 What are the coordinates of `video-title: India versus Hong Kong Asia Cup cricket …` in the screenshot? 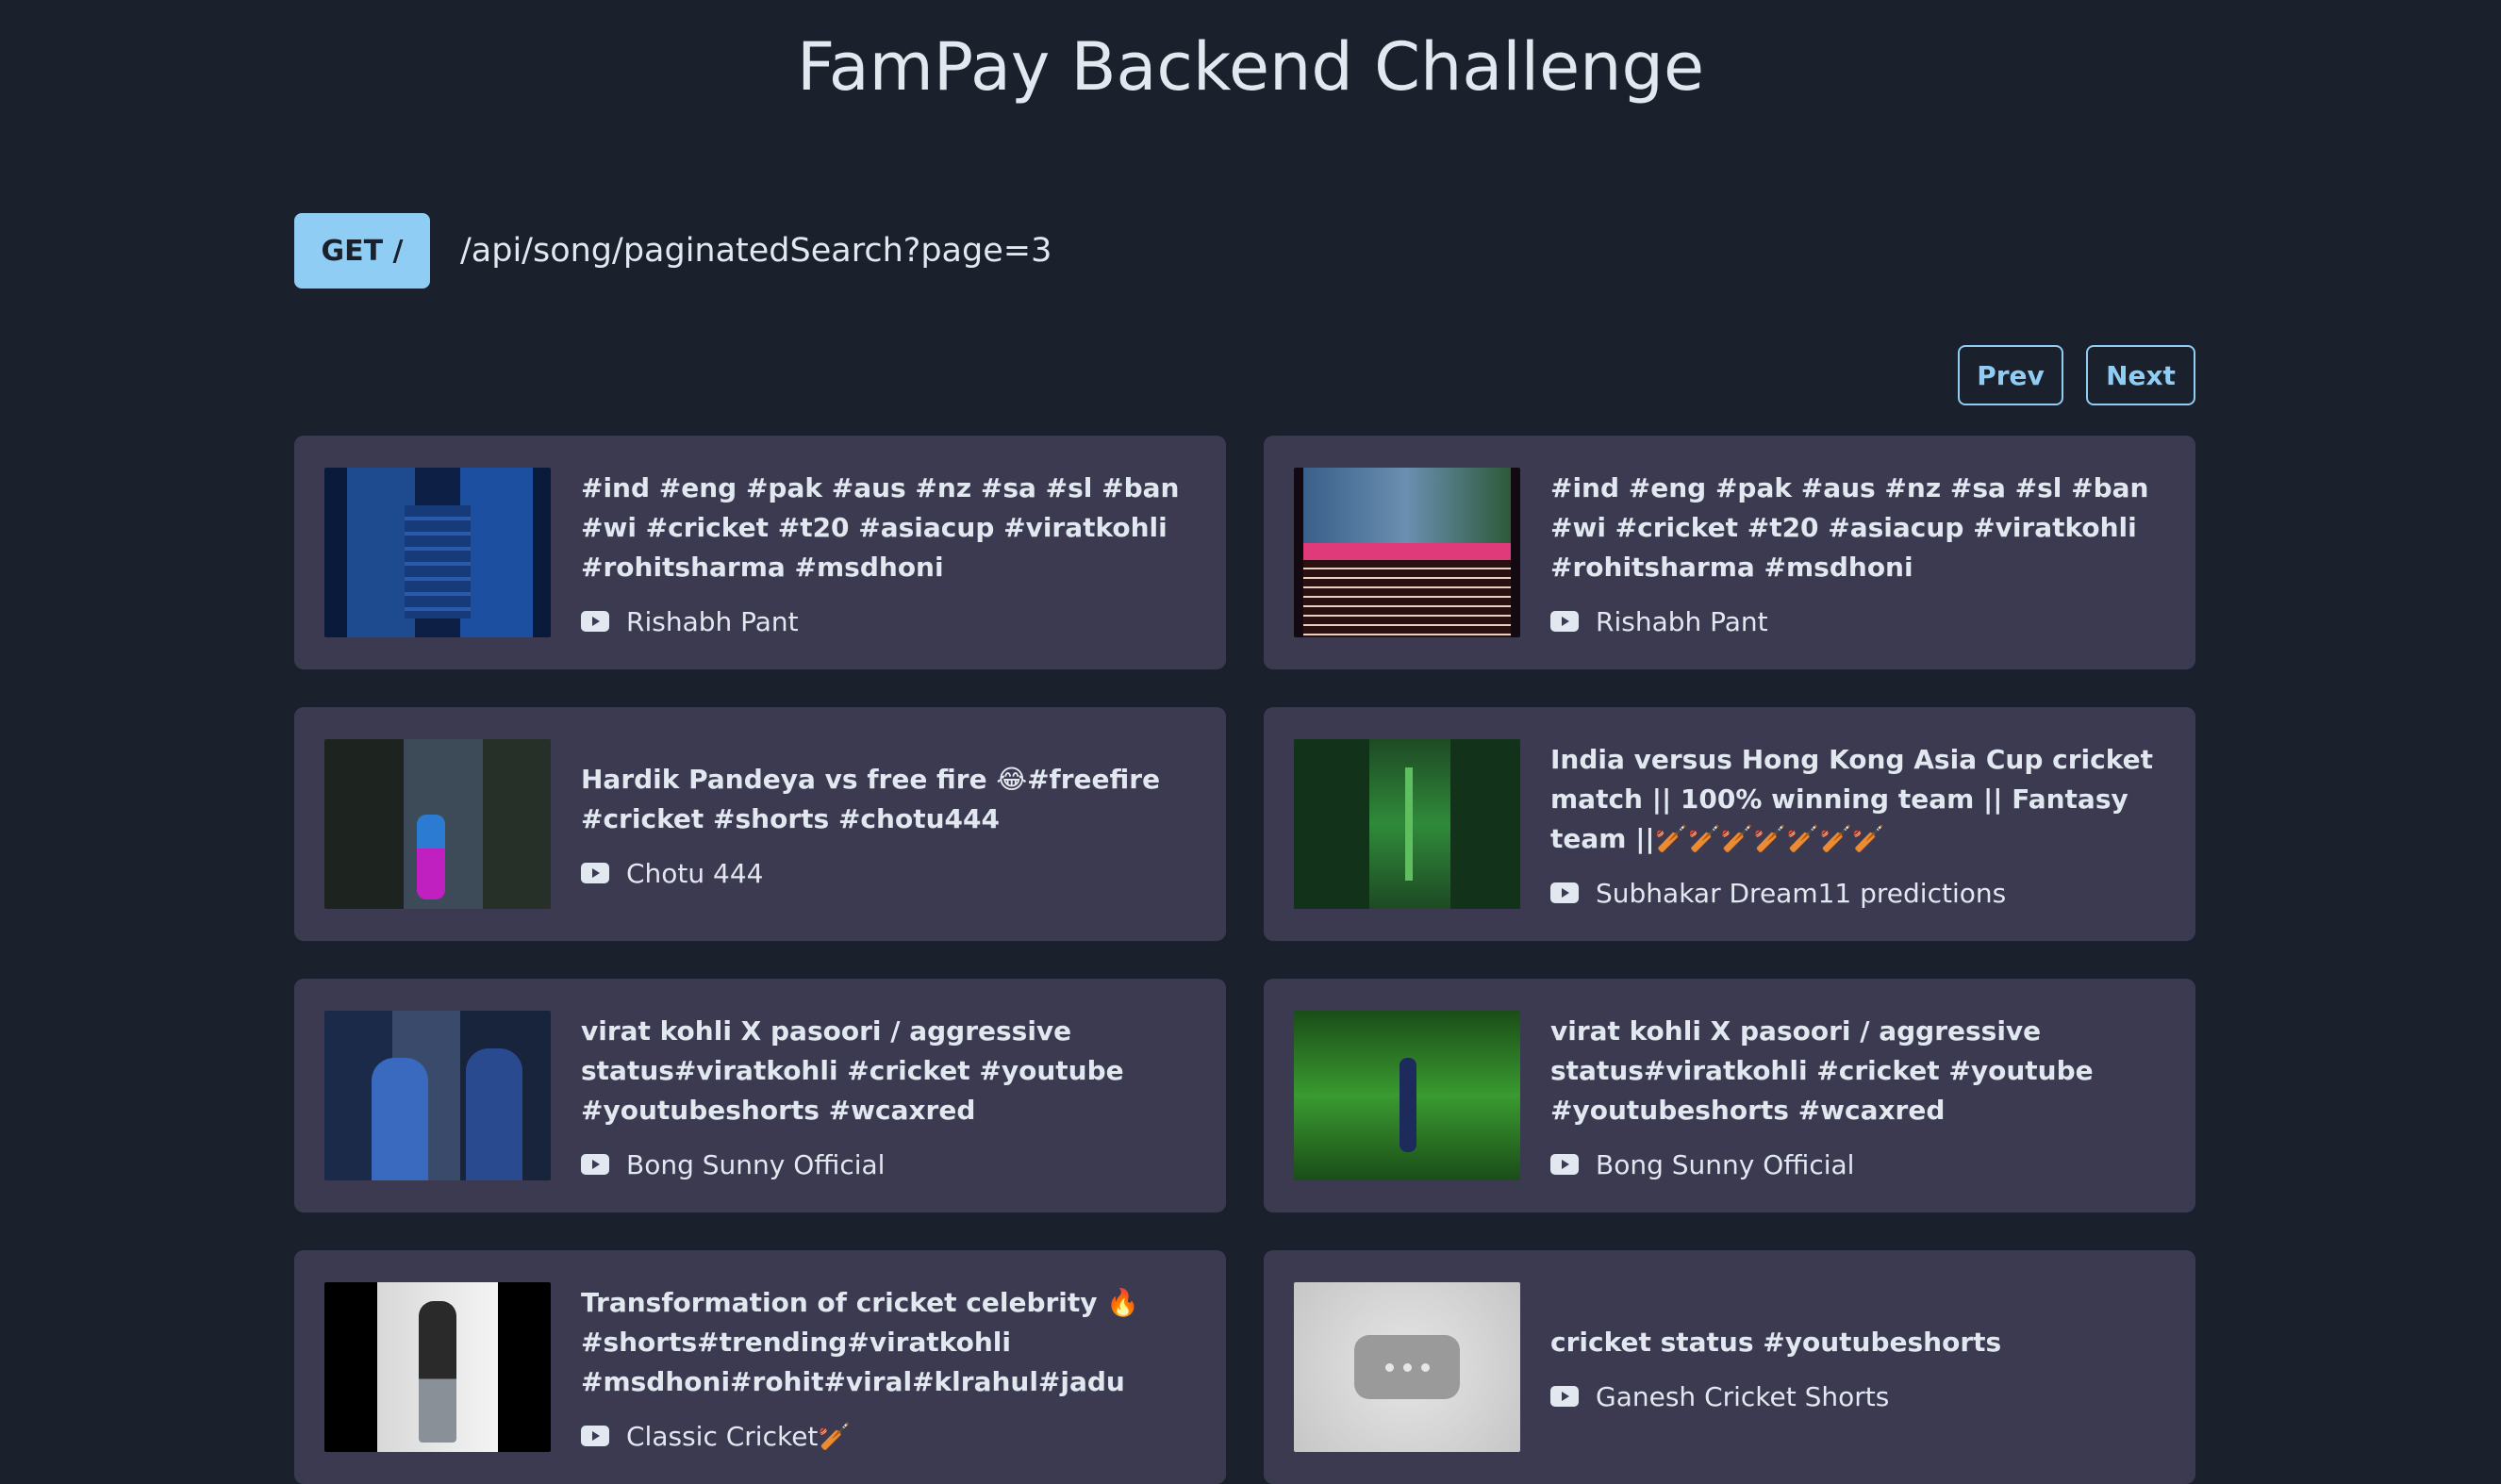 It's located at (1851, 799).